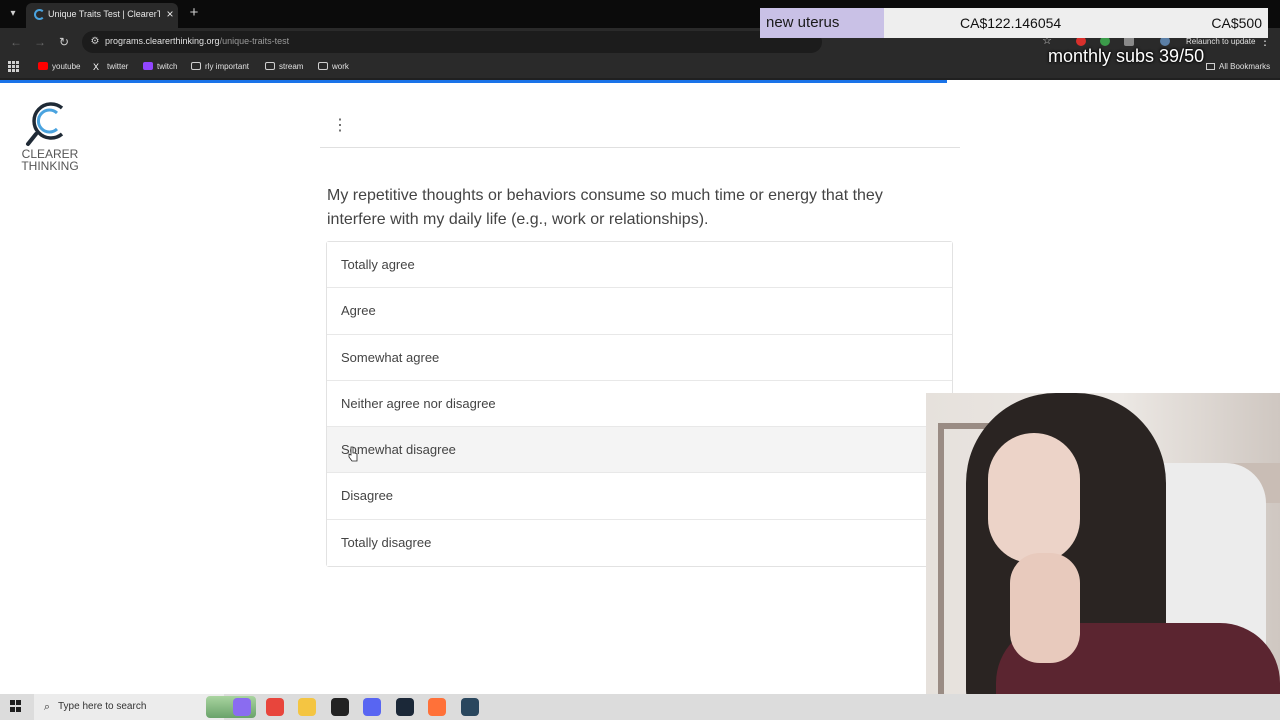 The image size is (1280, 720). I want to click on bookmark-label: youtube, so click(66, 66).